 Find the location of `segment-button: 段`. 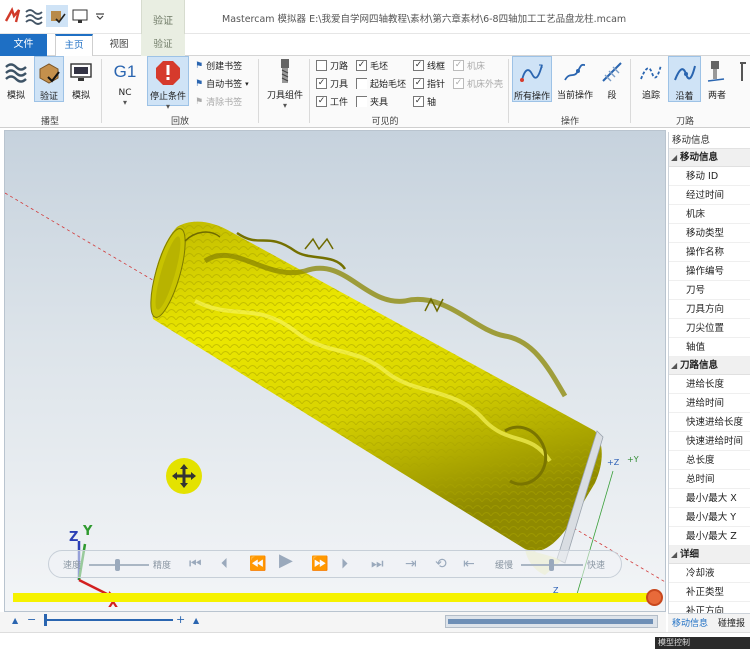

segment-button: 段 is located at coordinates (612, 78).